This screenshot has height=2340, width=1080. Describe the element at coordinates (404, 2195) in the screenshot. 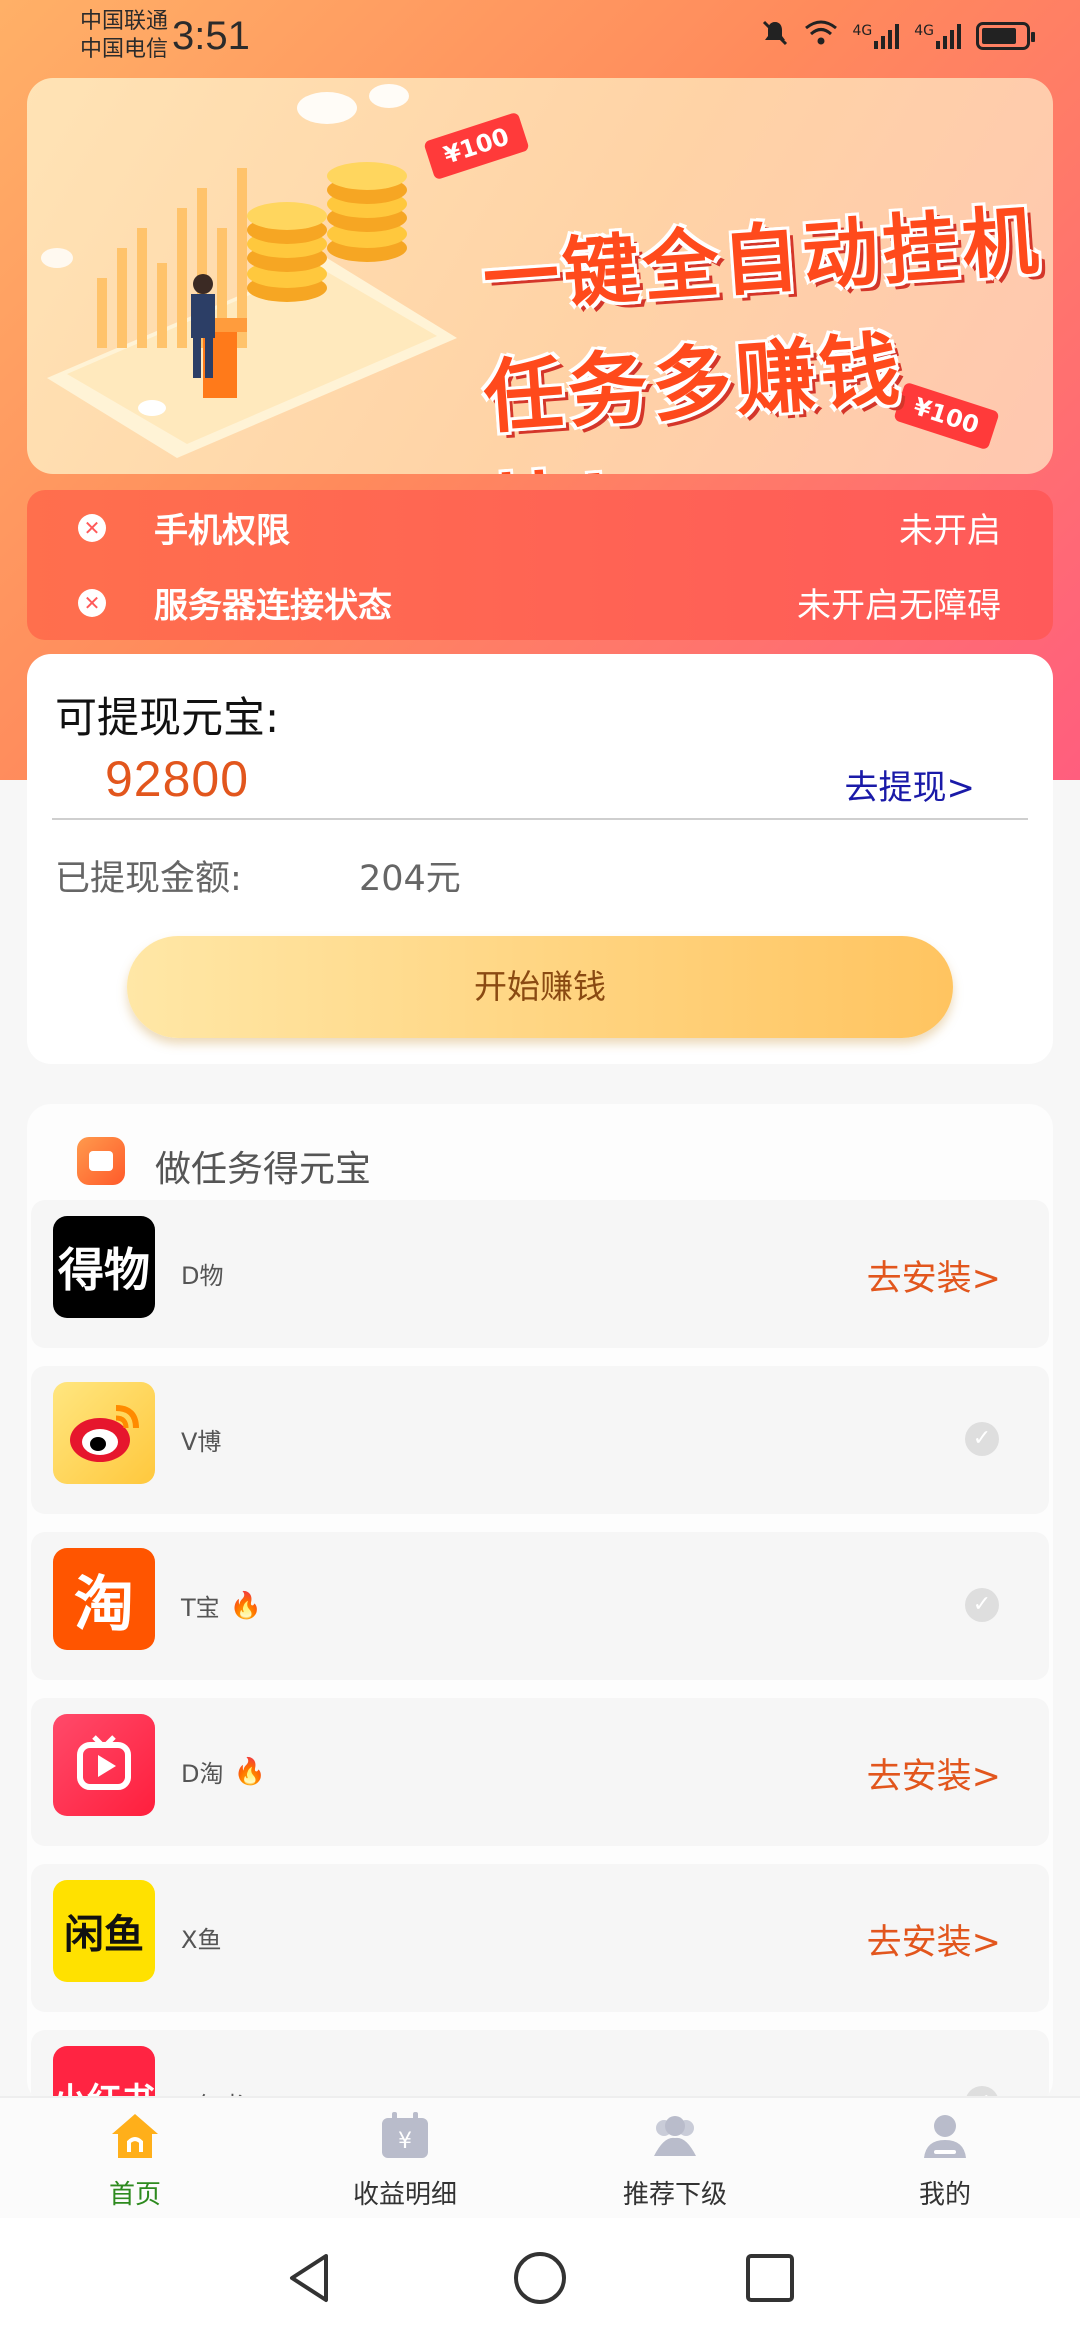

I see `nav-label: 收益明细` at that location.